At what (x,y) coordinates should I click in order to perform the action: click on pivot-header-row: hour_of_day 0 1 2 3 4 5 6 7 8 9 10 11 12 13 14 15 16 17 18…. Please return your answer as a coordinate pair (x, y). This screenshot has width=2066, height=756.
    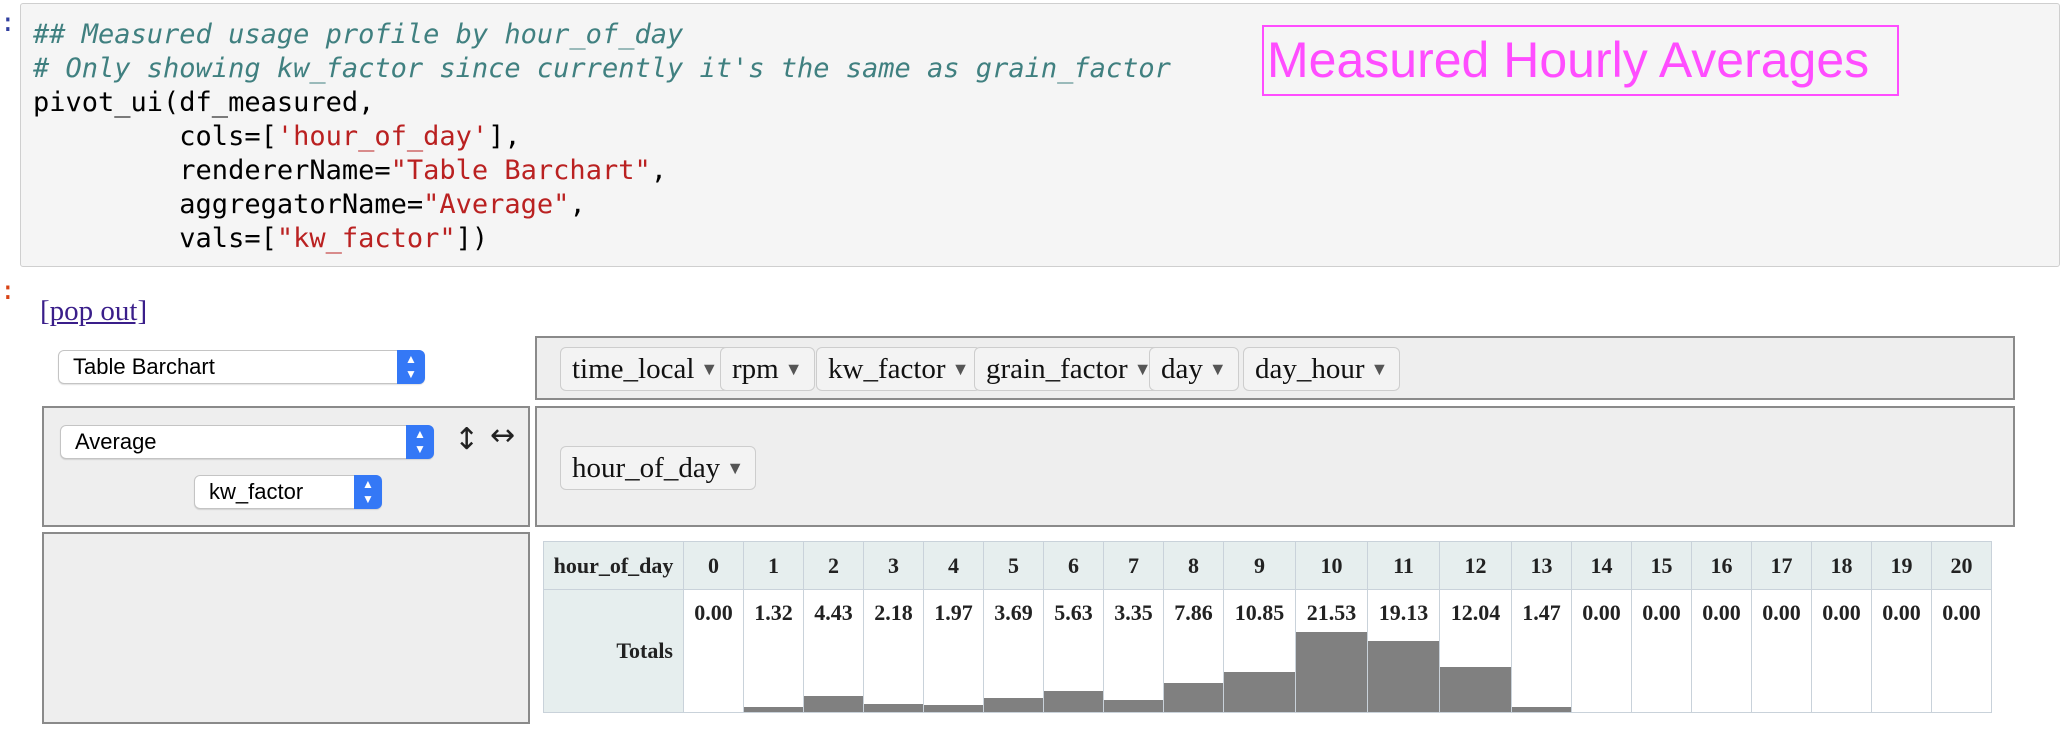
    Looking at the image, I should click on (1267, 565).